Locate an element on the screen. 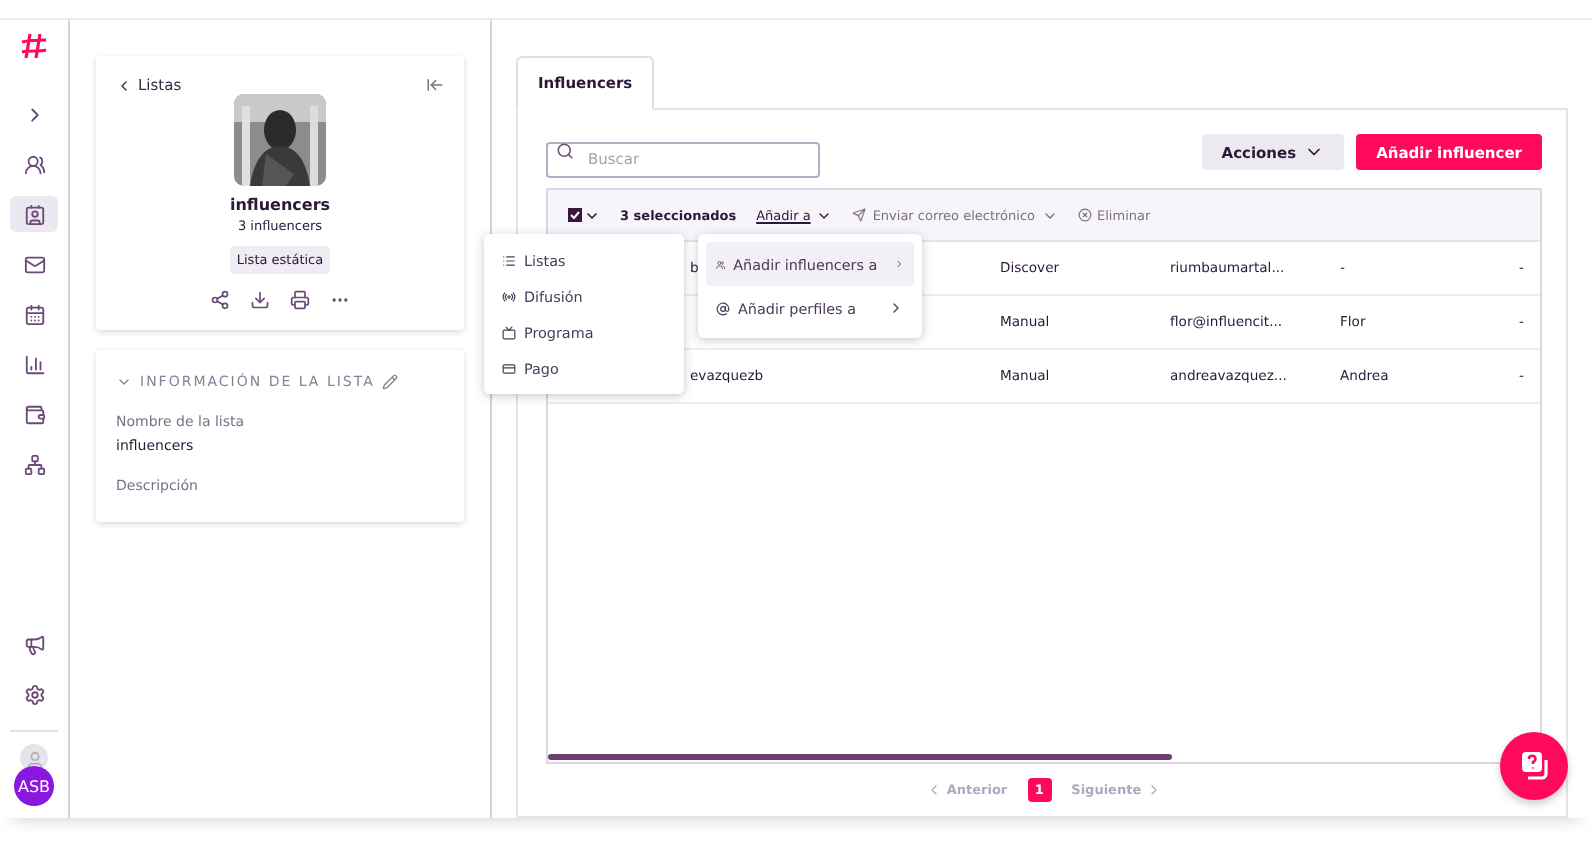 This screenshot has height=852, width=1592. caret-icon is located at coordinates (592, 215).